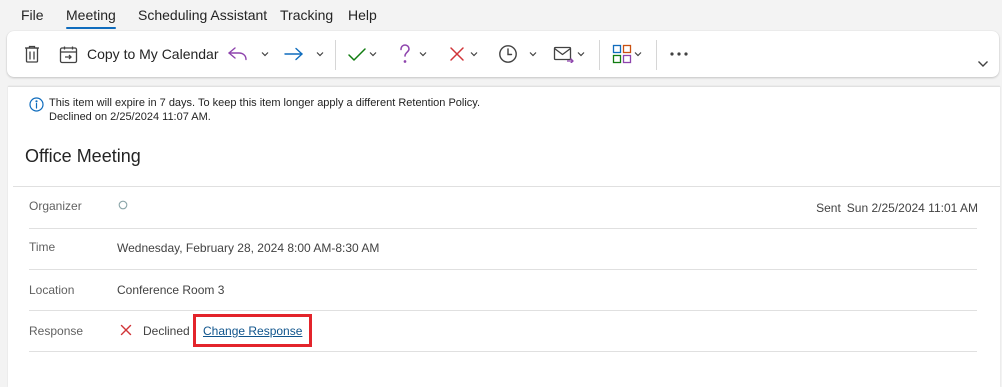 Image resolution: width=1002 pixels, height=387 pixels. I want to click on categorize-button, so click(622, 54).